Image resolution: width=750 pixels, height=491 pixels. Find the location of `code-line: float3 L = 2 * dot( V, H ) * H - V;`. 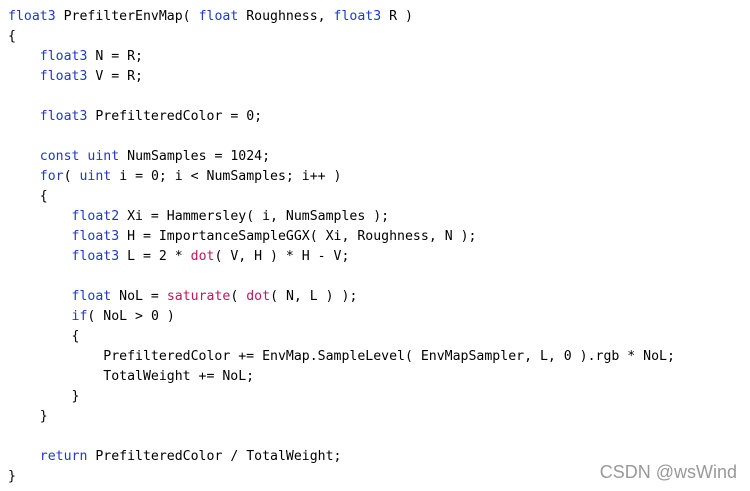

code-line: float3 L = 2 * dot( V, H ) * H - V; is located at coordinates (341, 257).